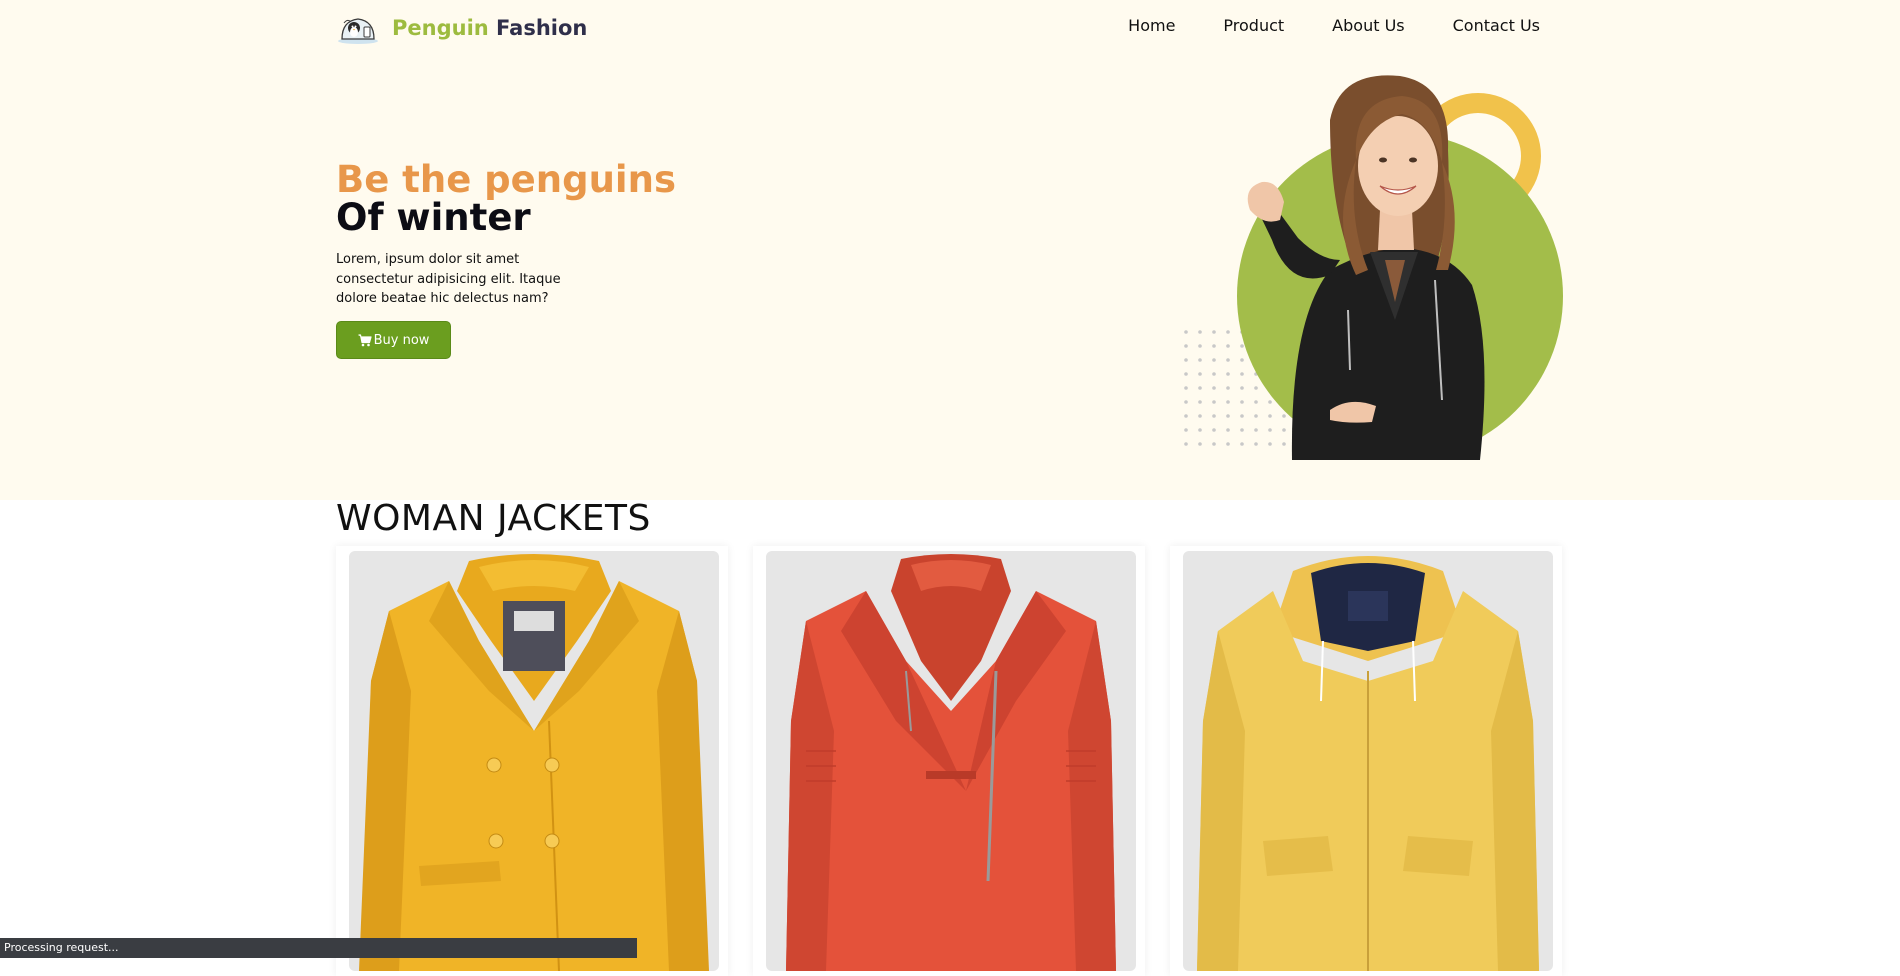  What do you see at coordinates (493, 518) in the screenshot?
I see `section-title: WOMAN JACKETS` at bounding box center [493, 518].